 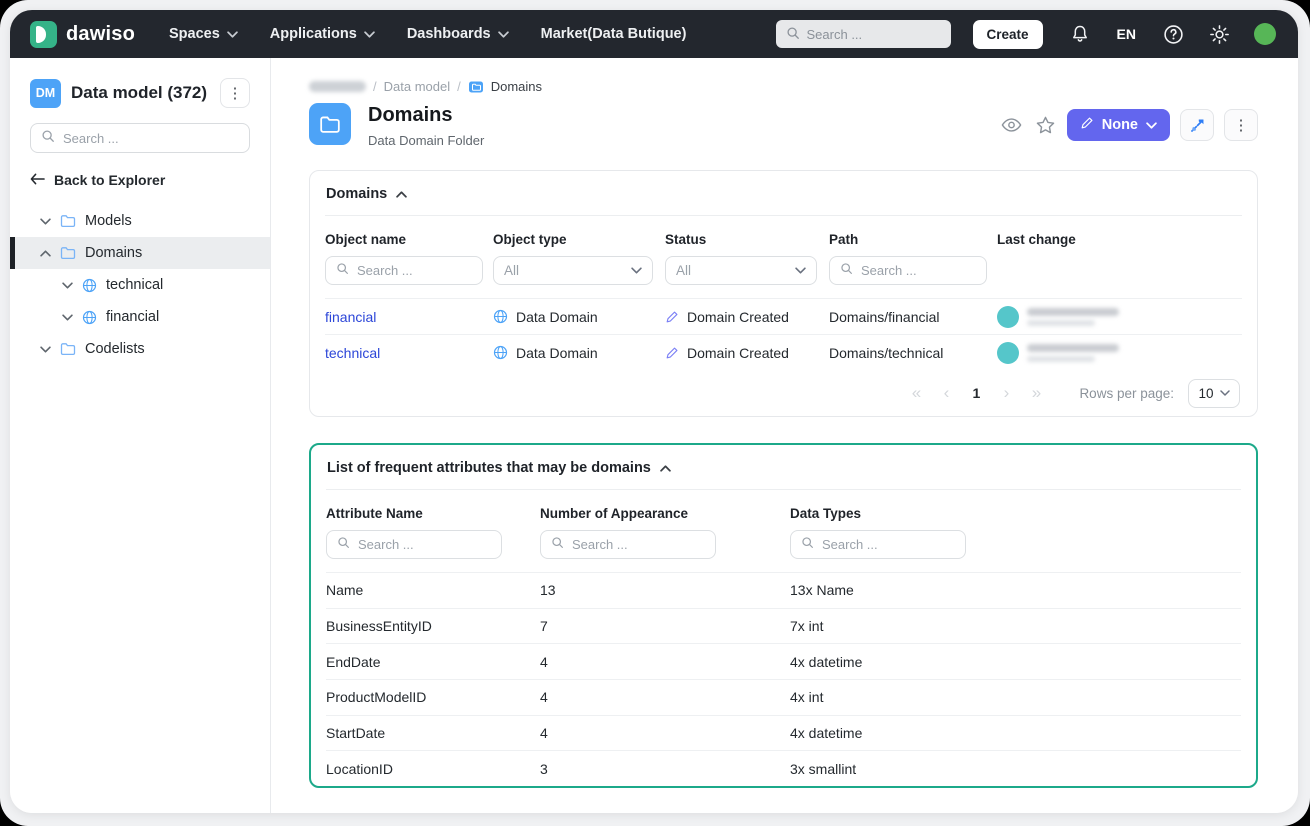 What do you see at coordinates (888, 544) in the screenshot?
I see `data-types-filter-input` at bounding box center [888, 544].